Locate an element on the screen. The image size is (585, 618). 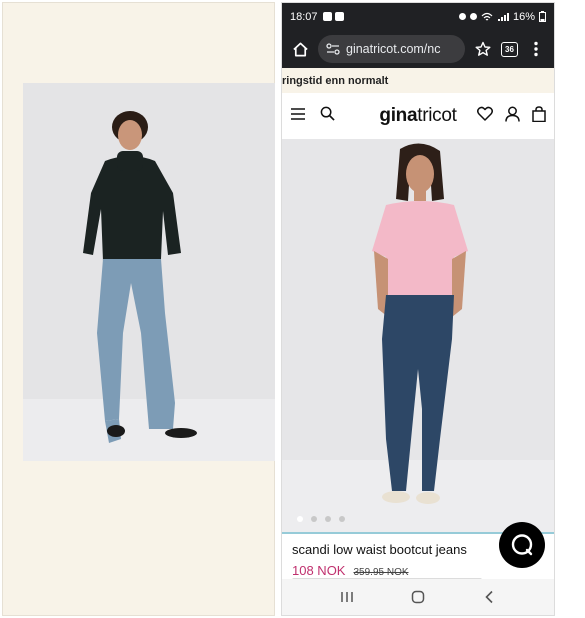
back-icon is located at coordinates (489, 597).